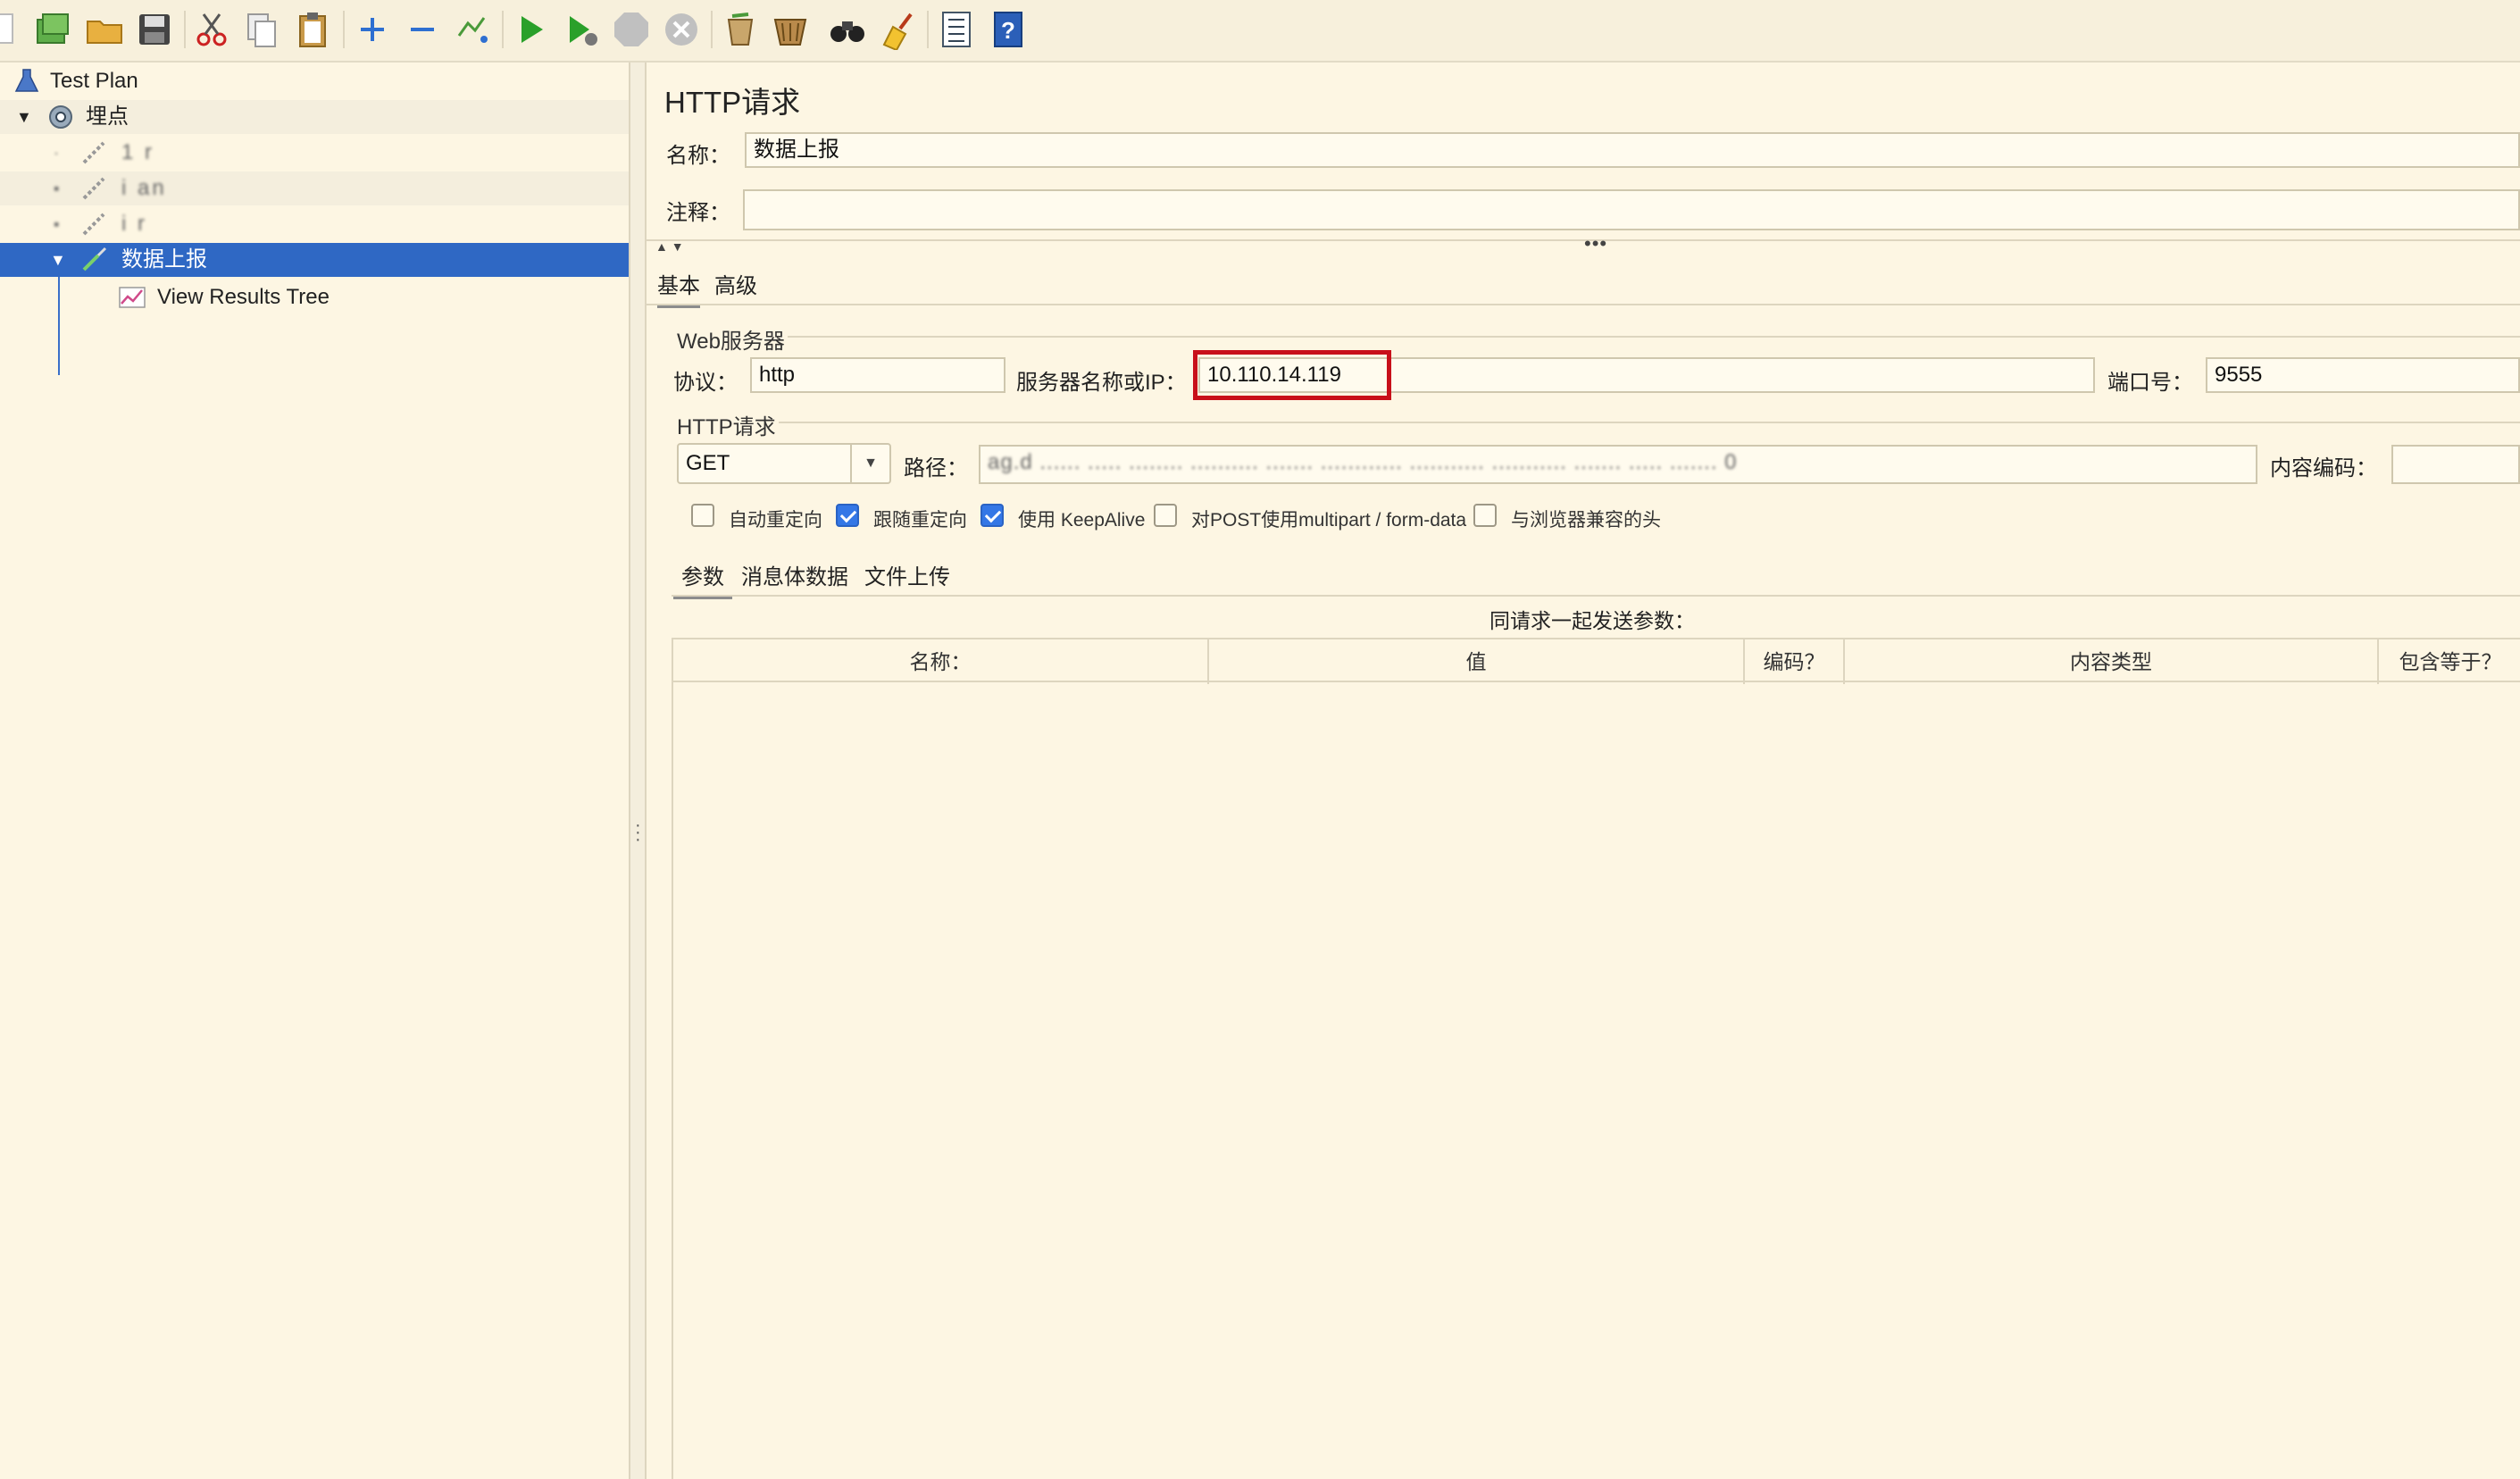 The height and width of the screenshot is (1479, 2520). Describe the element at coordinates (58, 153) in the screenshot. I see `tree-connector: ·` at that location.